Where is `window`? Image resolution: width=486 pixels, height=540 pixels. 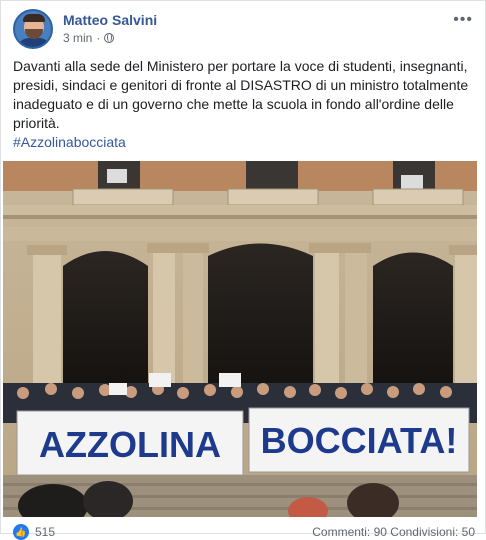 window is located at coordinates (272, 176).